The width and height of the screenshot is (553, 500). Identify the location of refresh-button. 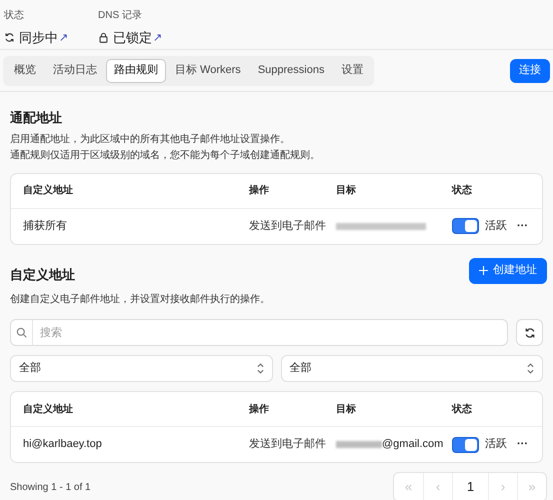
(529, 332).